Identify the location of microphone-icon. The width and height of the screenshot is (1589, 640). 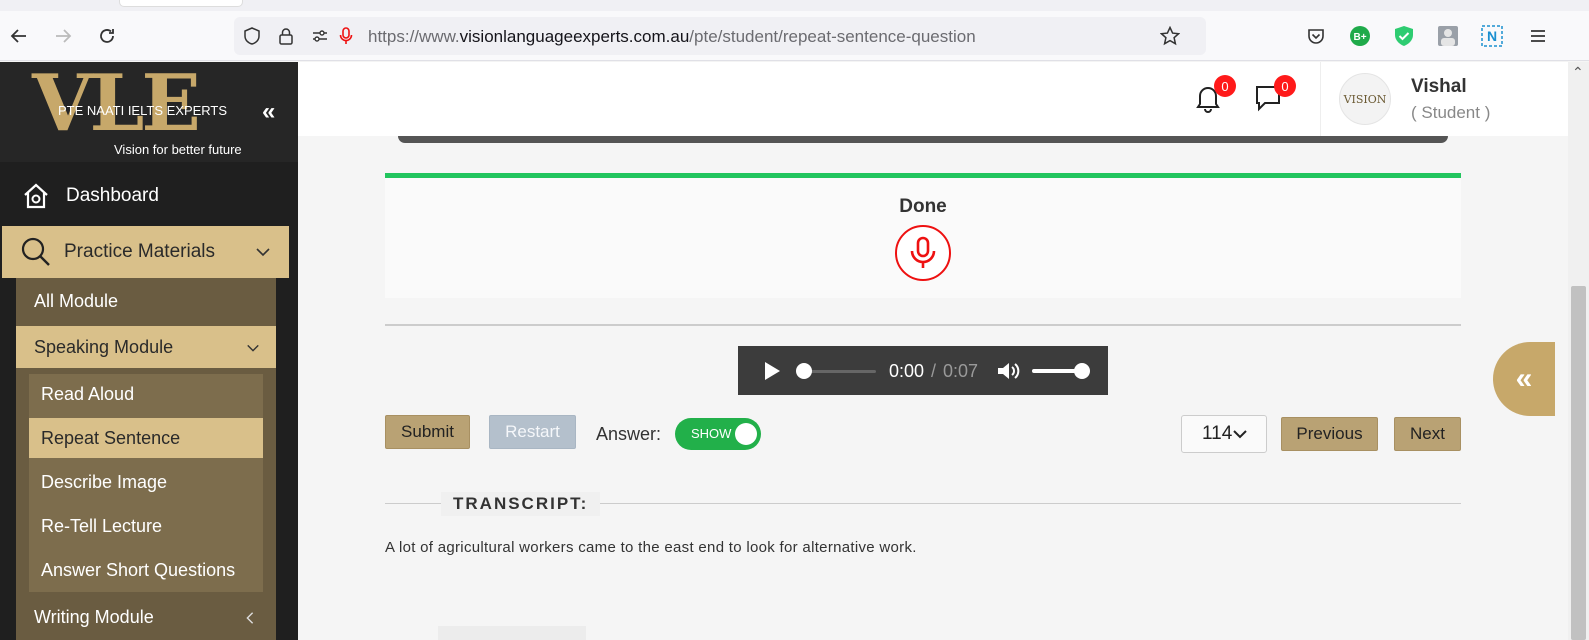
(923, 252).